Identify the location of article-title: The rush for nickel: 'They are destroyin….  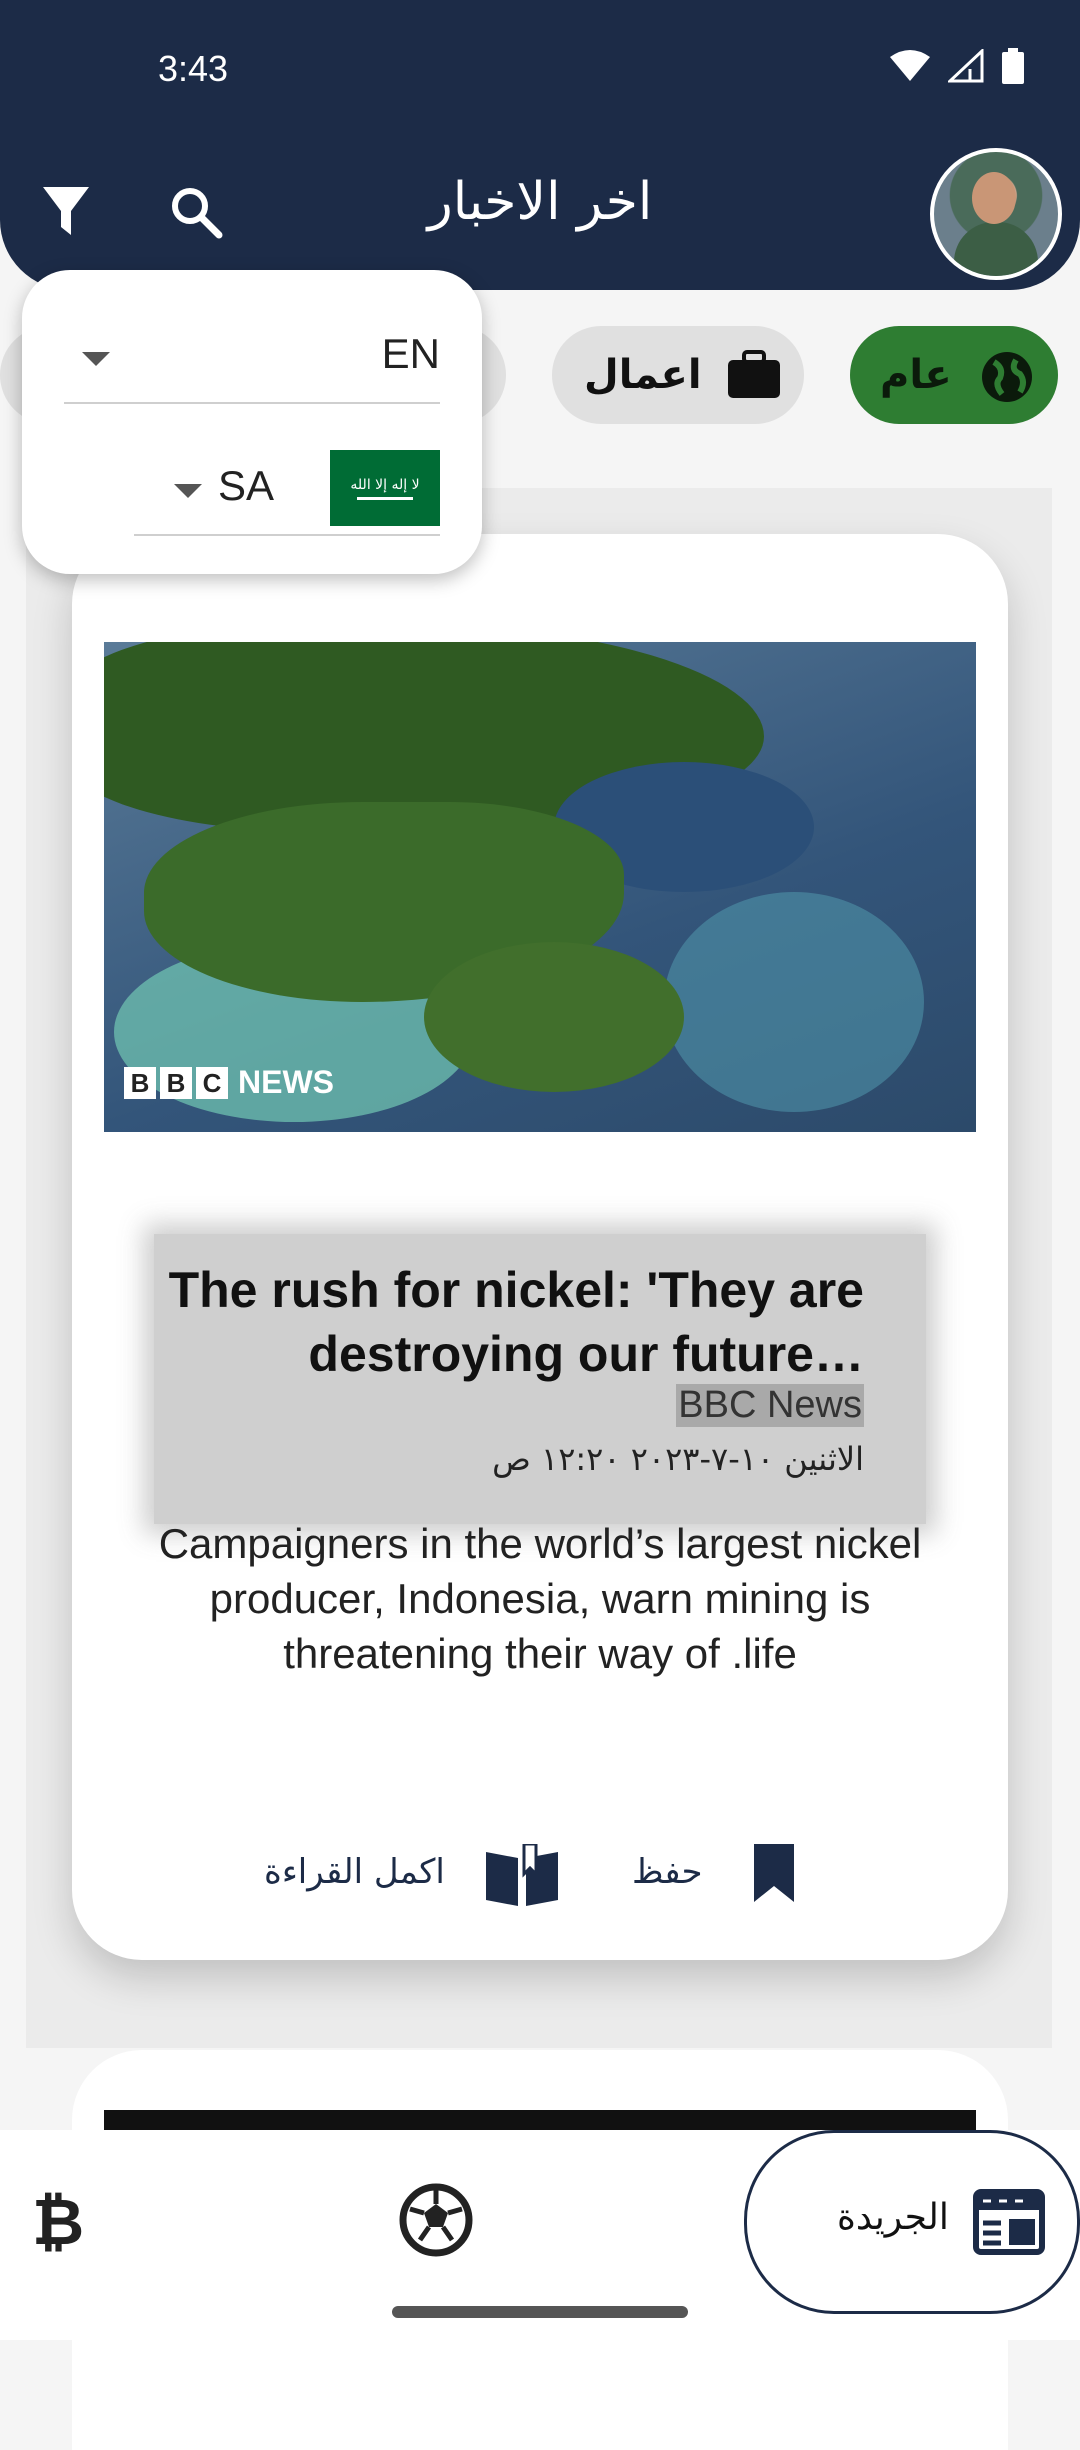
(514, 1322).